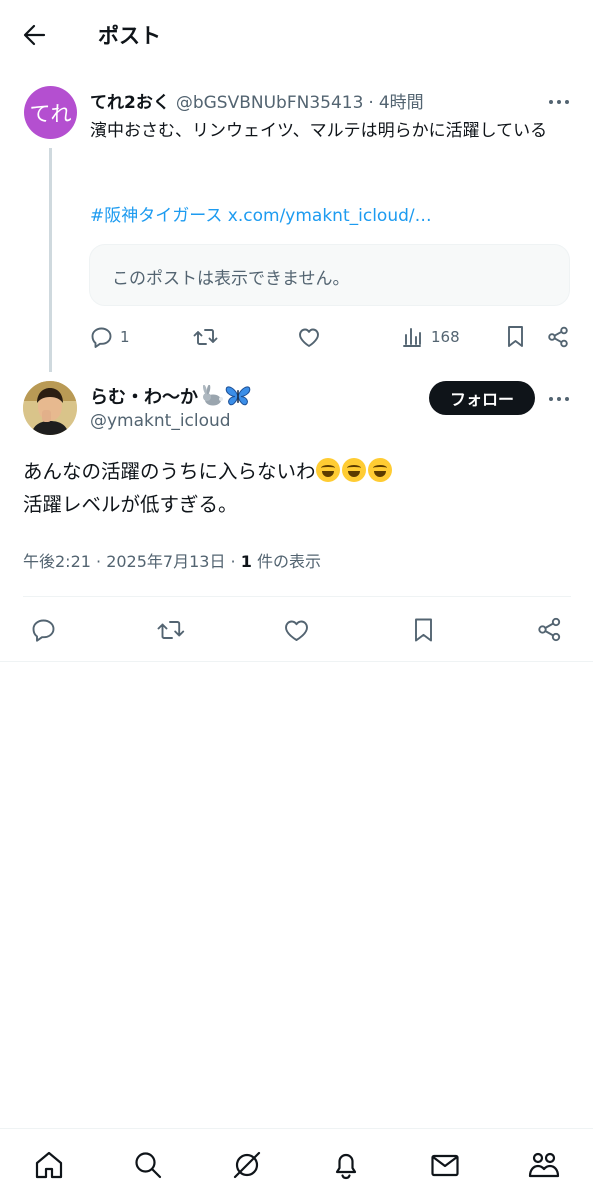  I want to click on display-name-row: らむ・わ〜か, so click(170, 396).